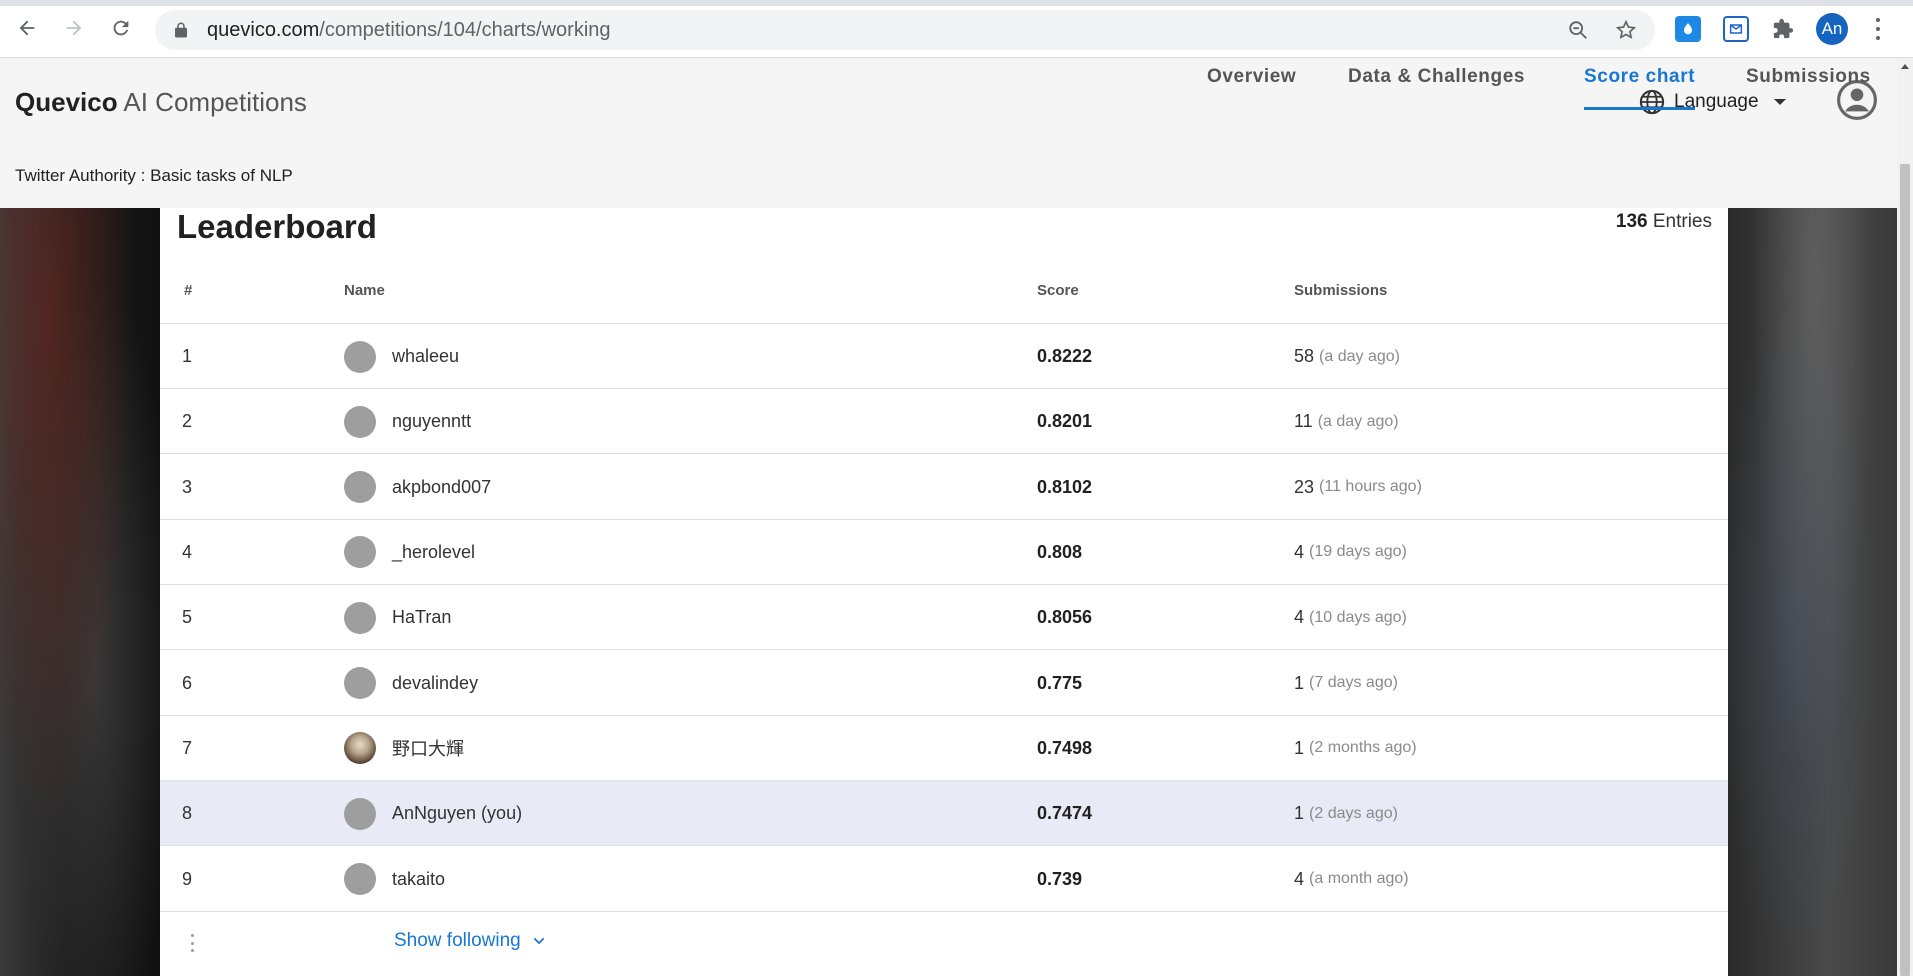 The image size is (1913, 976). Describe the element at coordinates (1578, 30) in the screenshot. I see `zoom-out-icon` at that location.